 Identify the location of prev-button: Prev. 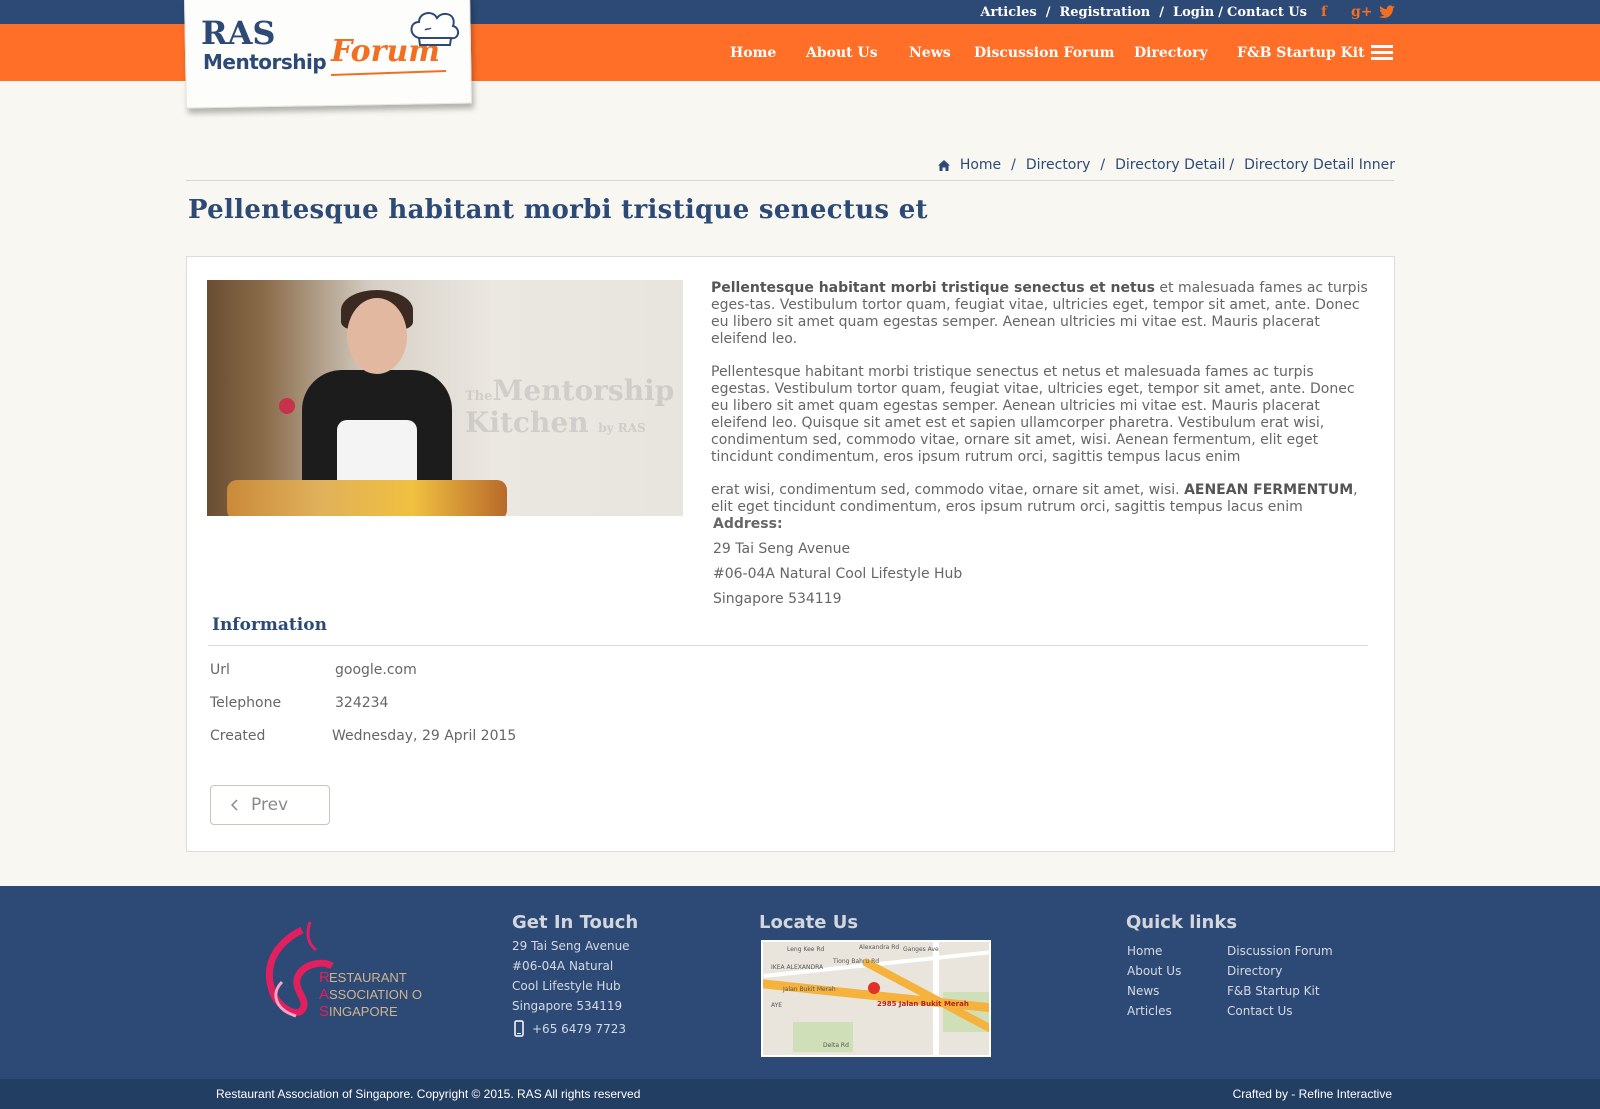
(270, 805).